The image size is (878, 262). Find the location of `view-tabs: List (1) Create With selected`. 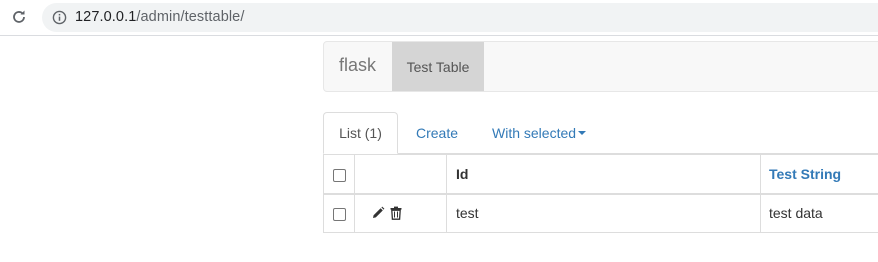

view-tabs: List (1) Create With selected is located at coordinates (600, 133).